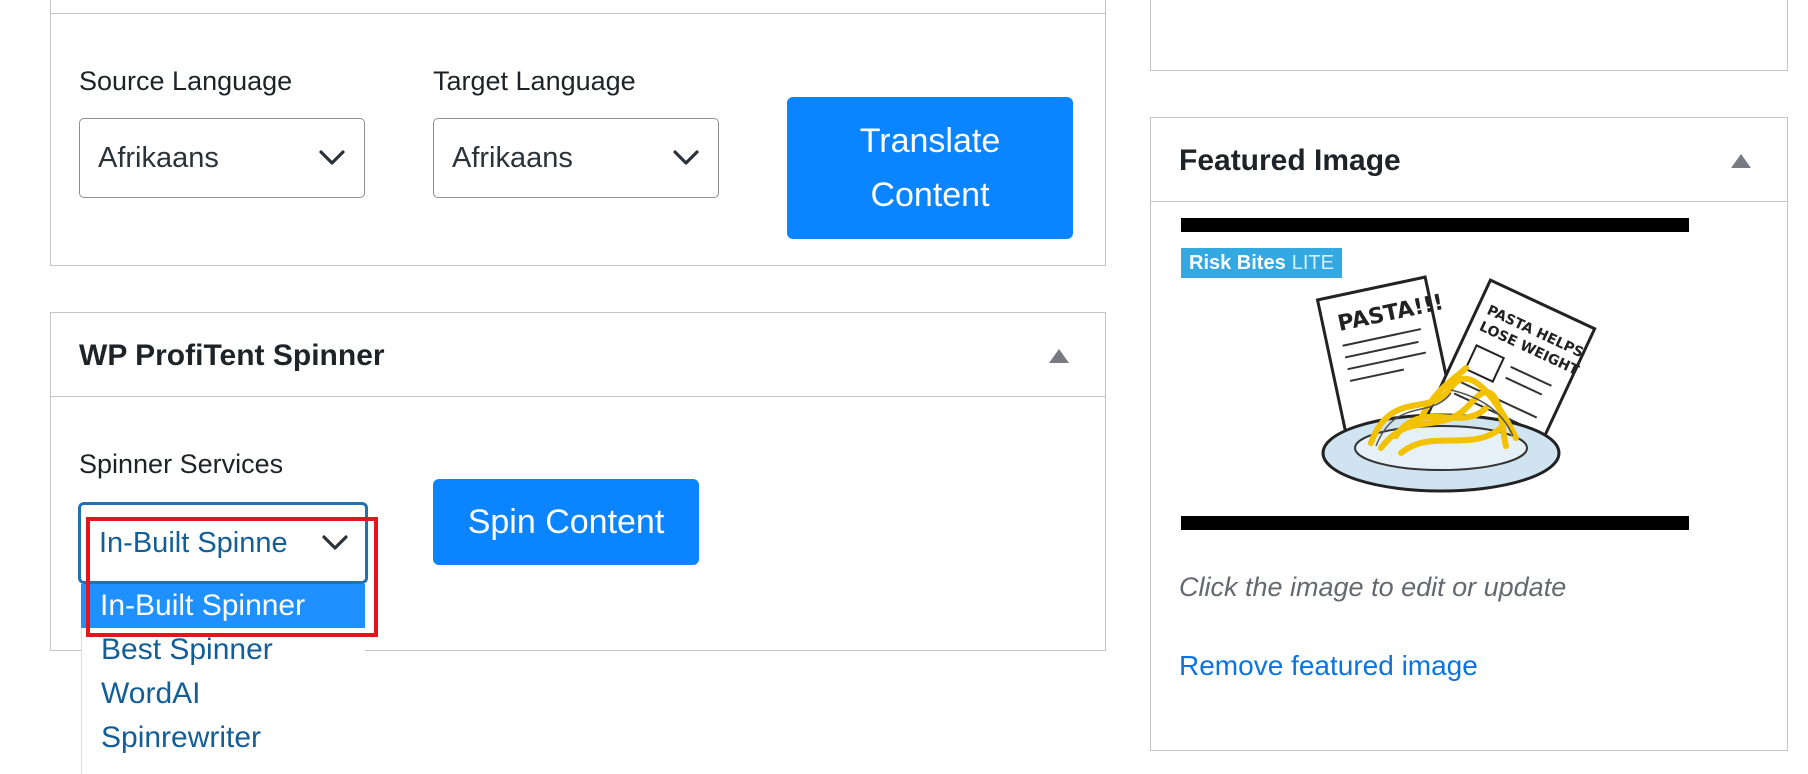 Image resolution: width=1808 pixels, height=774 pixels. I want to click on target-language-label: Target Language, so click(534, 81).